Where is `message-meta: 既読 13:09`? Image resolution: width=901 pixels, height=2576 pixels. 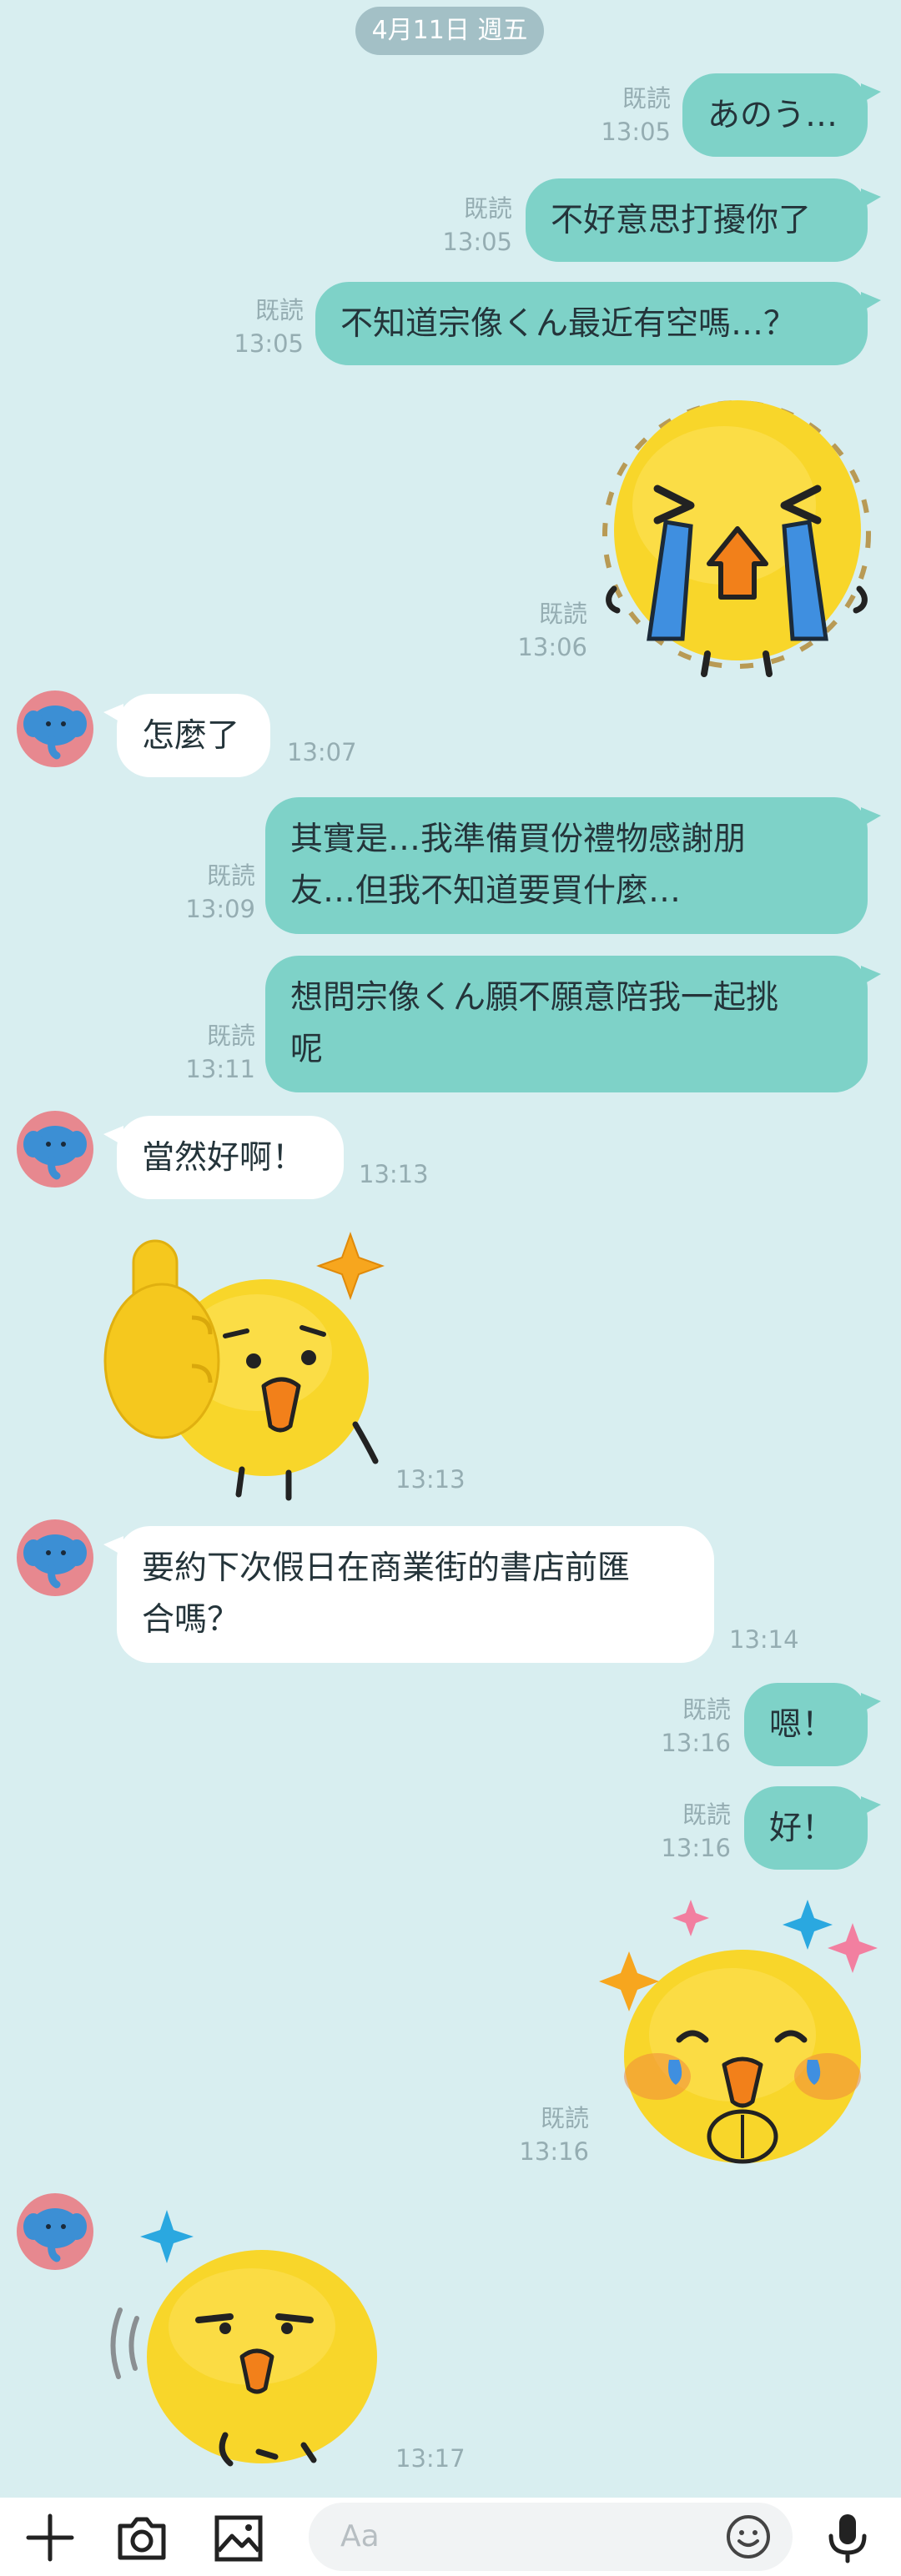
message-meta: 既読 13:09 is located at coordinates (211, 892).